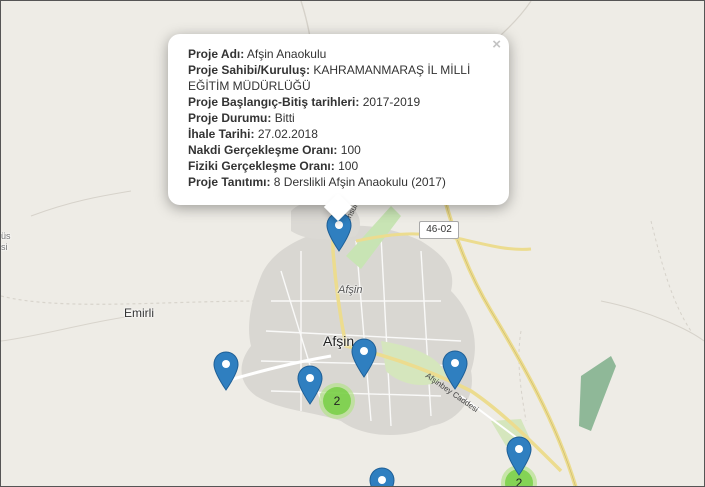  I want to click on place-label-afsin: Afşin, so click(339, 341).